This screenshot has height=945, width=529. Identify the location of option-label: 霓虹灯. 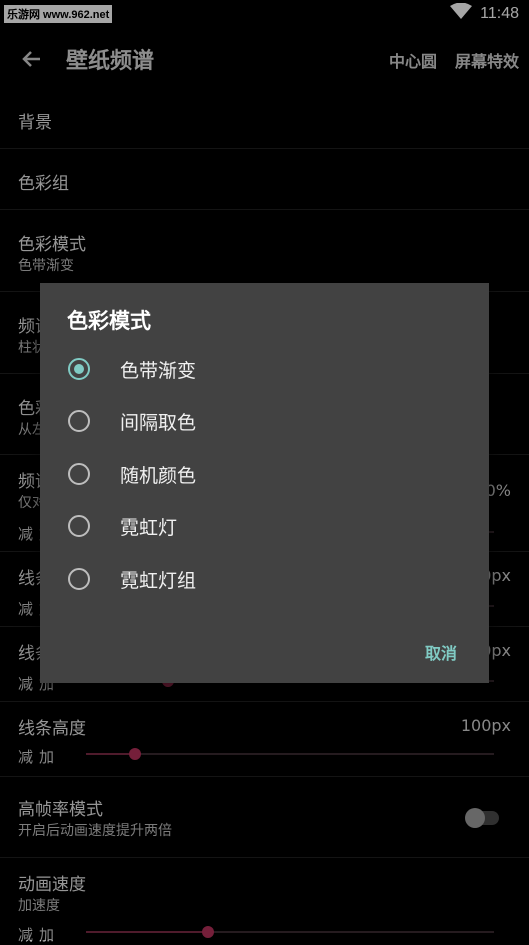
(149, 528).